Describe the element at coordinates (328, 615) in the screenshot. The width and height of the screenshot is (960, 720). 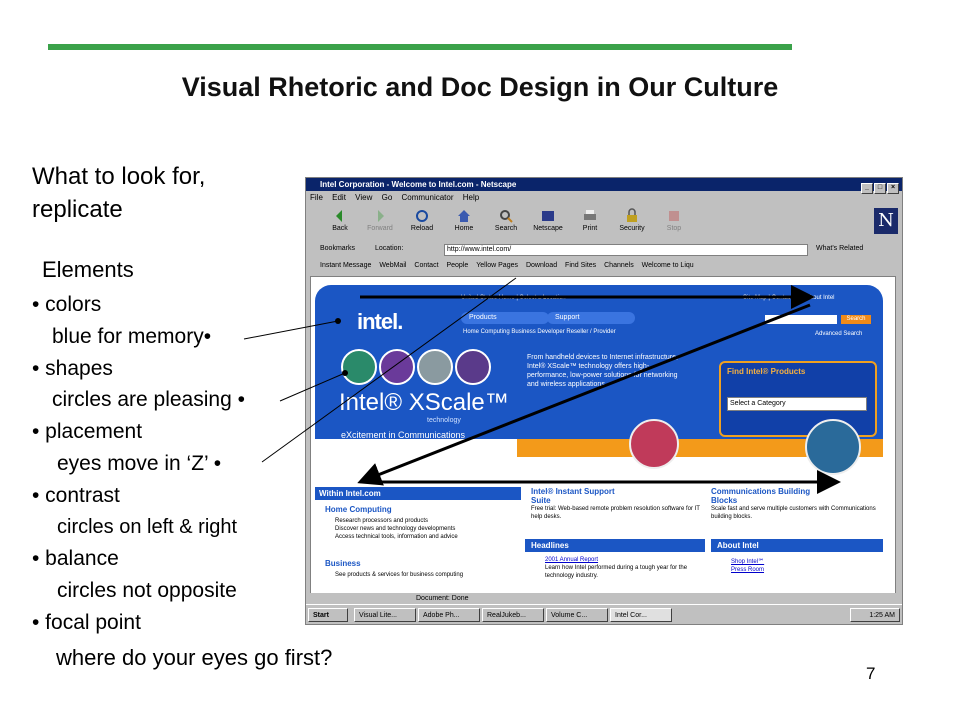
I see `start-button: Start` at that location.